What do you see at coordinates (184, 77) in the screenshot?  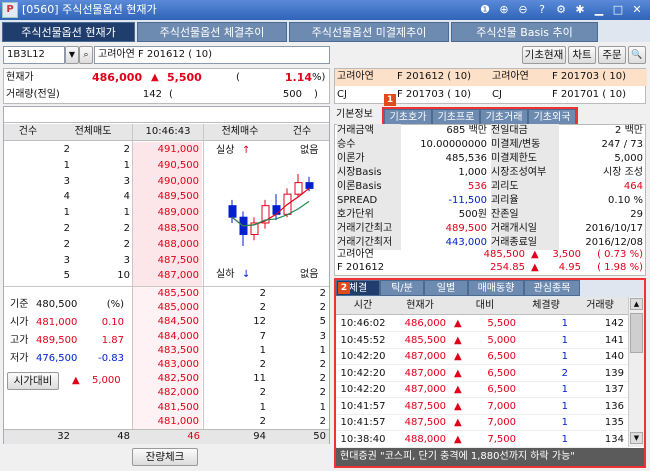 I see `change-value: 5,500` at bounding box center [184, 77].